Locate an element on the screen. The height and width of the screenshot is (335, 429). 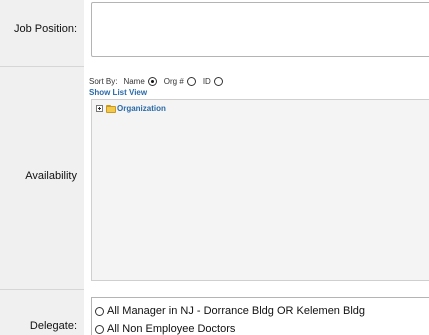
sort-org-radio is located at coordinates (191, 81).